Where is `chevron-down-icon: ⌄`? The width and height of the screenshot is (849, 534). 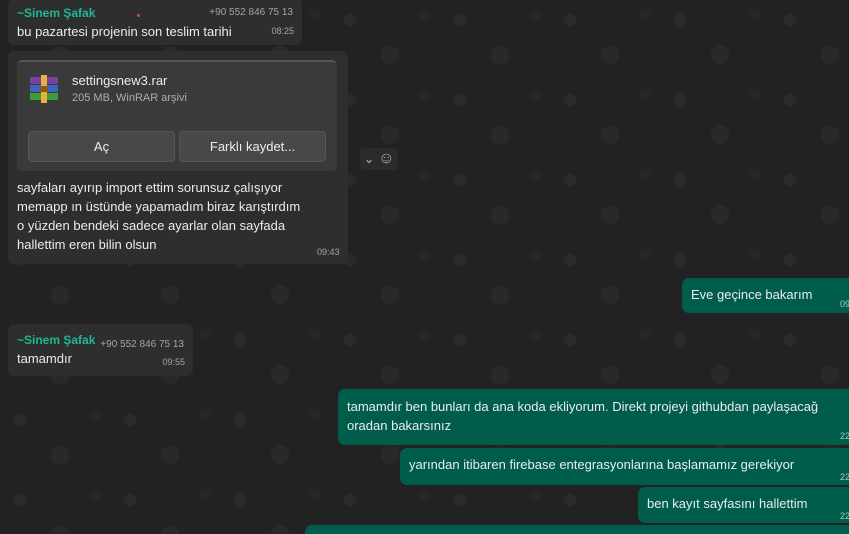 chevron-down-icon: ⌄ is located at coordinates (369, 158).